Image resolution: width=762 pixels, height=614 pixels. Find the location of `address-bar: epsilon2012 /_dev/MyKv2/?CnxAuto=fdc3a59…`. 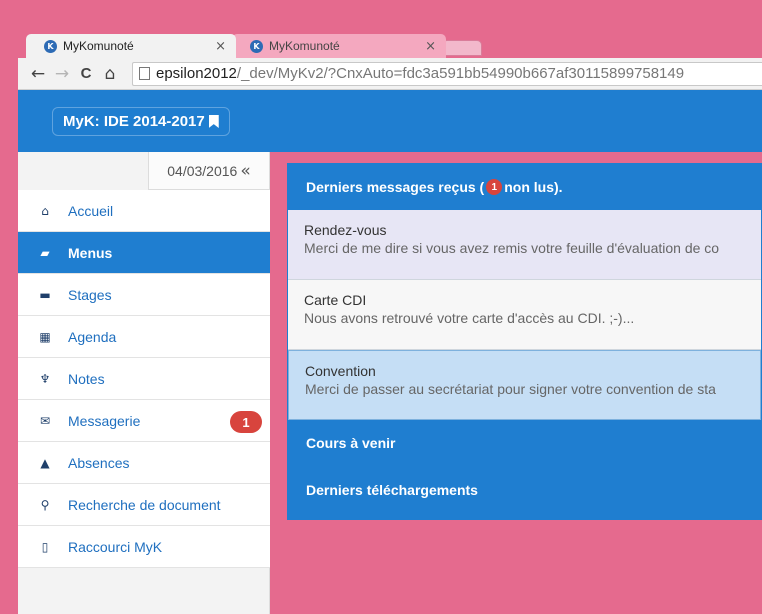

address-bar: epsilon2012 /_dev/MyKv2/?CnxAuto=fdc3a59… is located at coordinates (447, 73).